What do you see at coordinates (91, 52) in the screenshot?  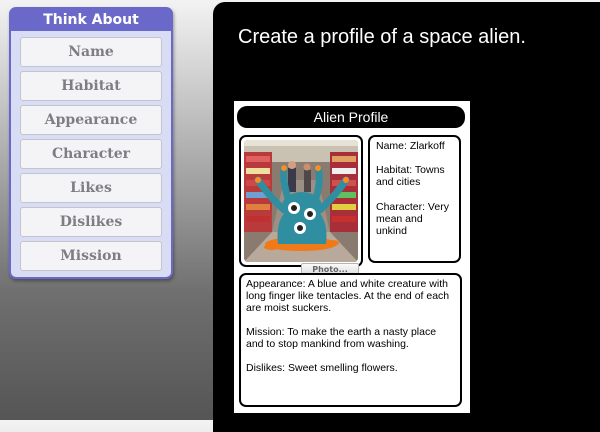 I see `think-item-name: Name` at bounding box center [91, 52].